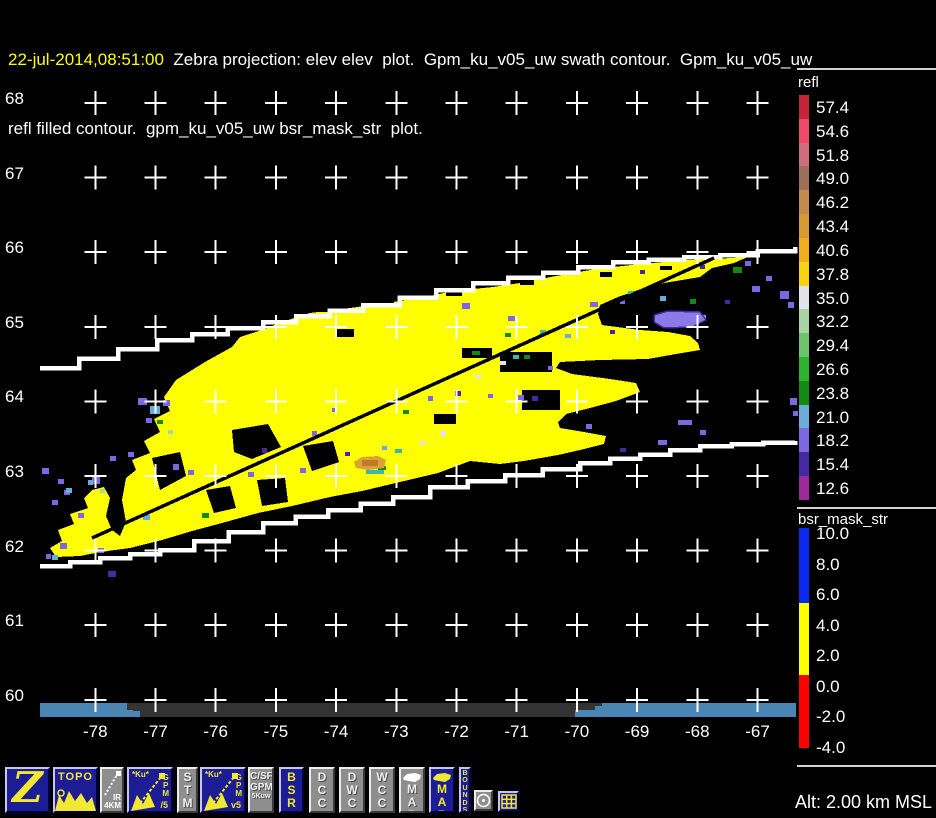 The height and width of the screenshot is (818, 936). Describe the element at coordinates (215, 731) in the screenshot. I see `lon-tick-label: -76` at that location.